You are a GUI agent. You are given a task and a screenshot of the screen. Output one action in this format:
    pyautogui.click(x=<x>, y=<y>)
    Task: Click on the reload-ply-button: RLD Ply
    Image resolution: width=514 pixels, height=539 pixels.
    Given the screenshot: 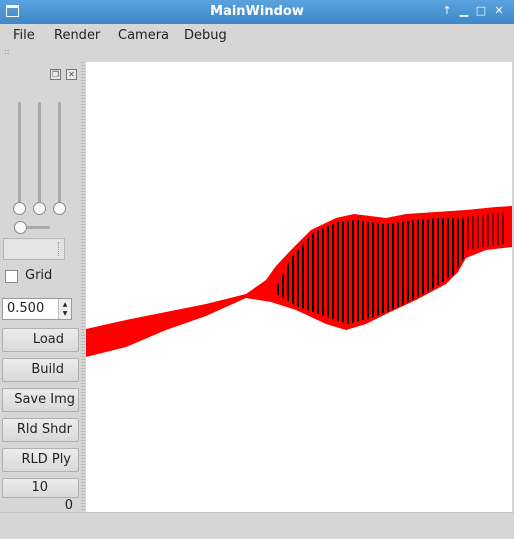 What is the action you would take?
    pyautogui.click(x=40, y=460)
    